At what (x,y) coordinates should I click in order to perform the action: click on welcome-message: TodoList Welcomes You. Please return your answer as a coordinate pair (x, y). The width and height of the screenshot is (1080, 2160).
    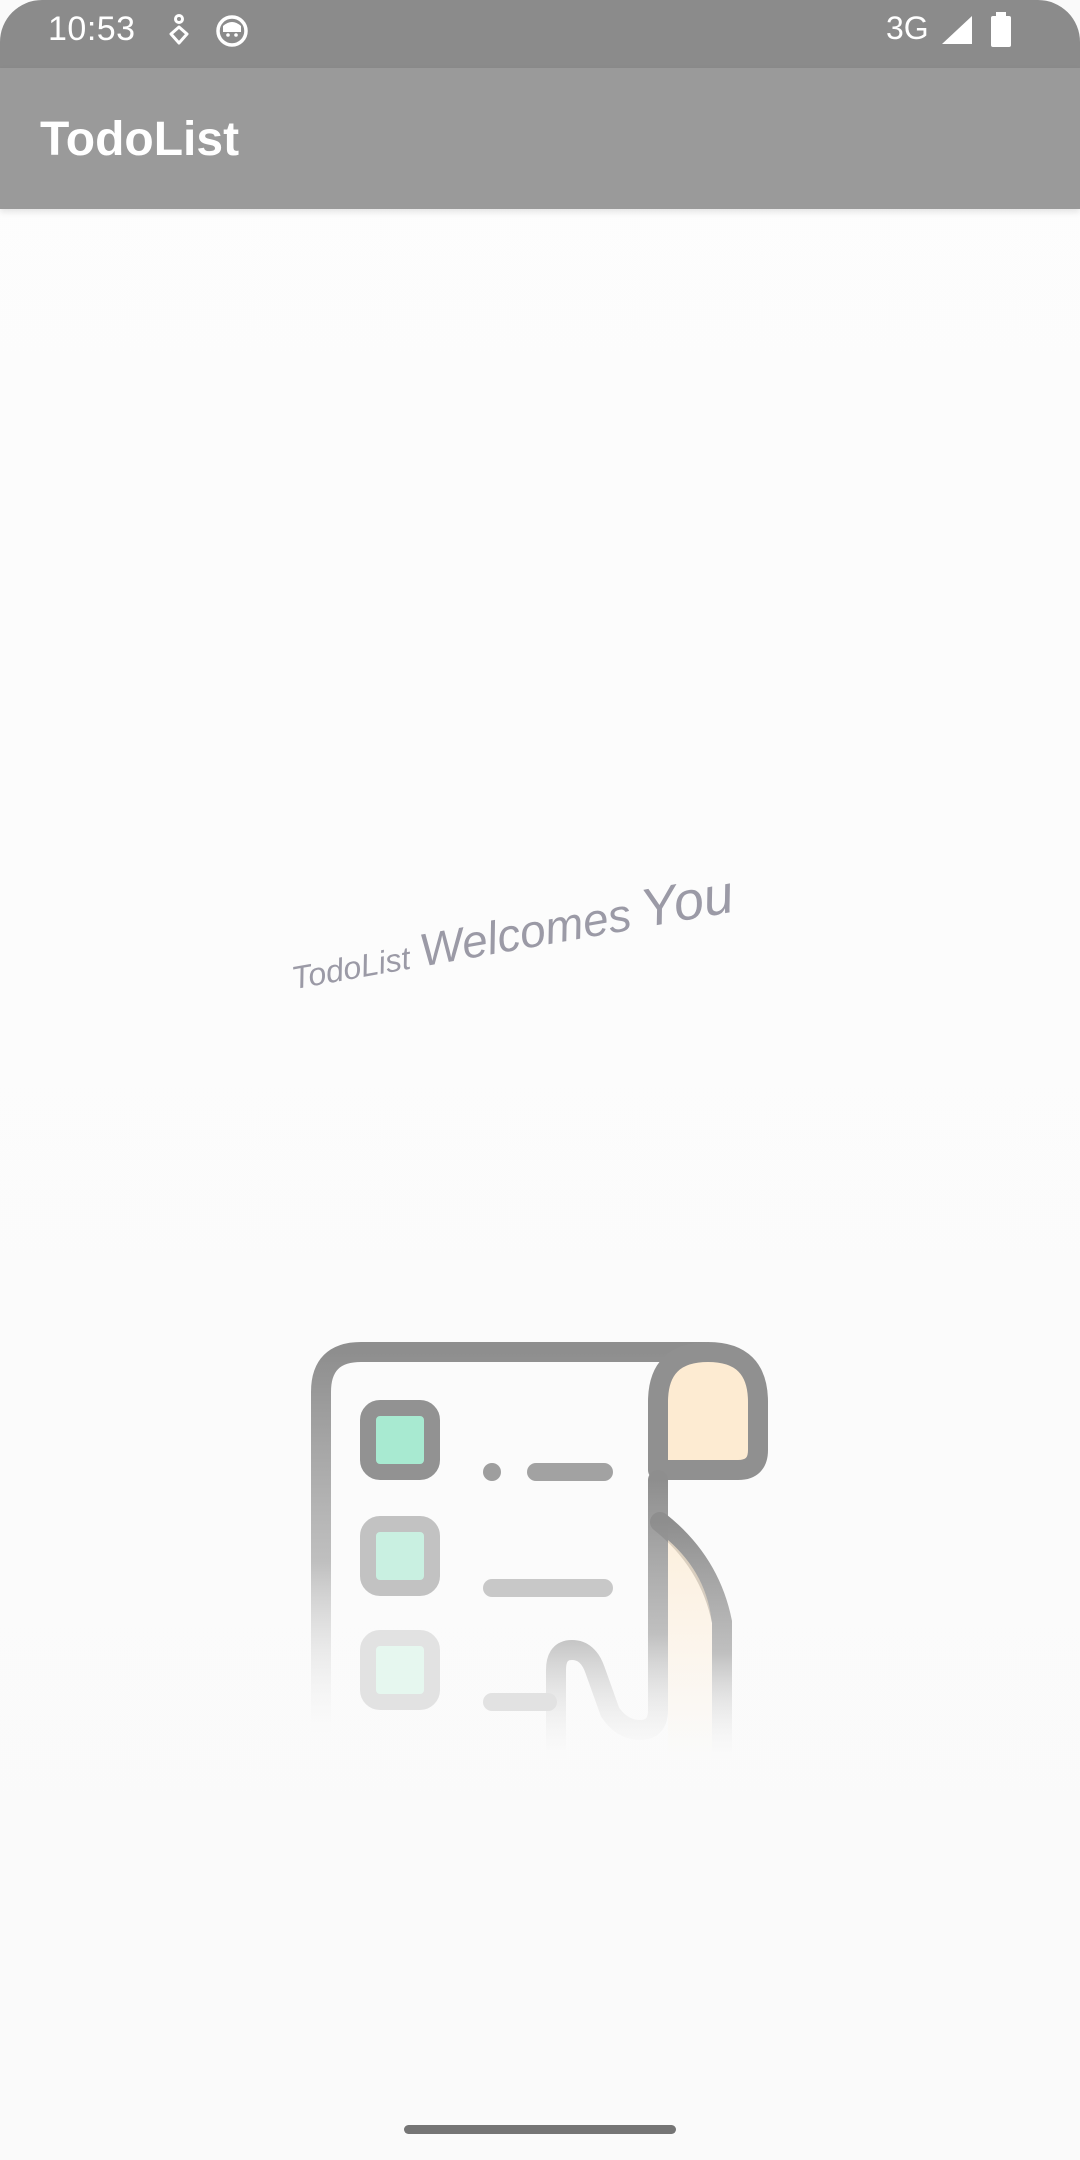
    Looking at the image, I should click on (511, 933).